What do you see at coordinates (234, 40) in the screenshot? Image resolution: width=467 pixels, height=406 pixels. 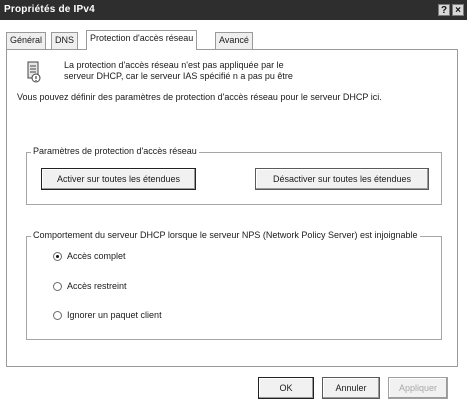 I see `tab-advanced: Avancé` at bounding box center [234, 40].